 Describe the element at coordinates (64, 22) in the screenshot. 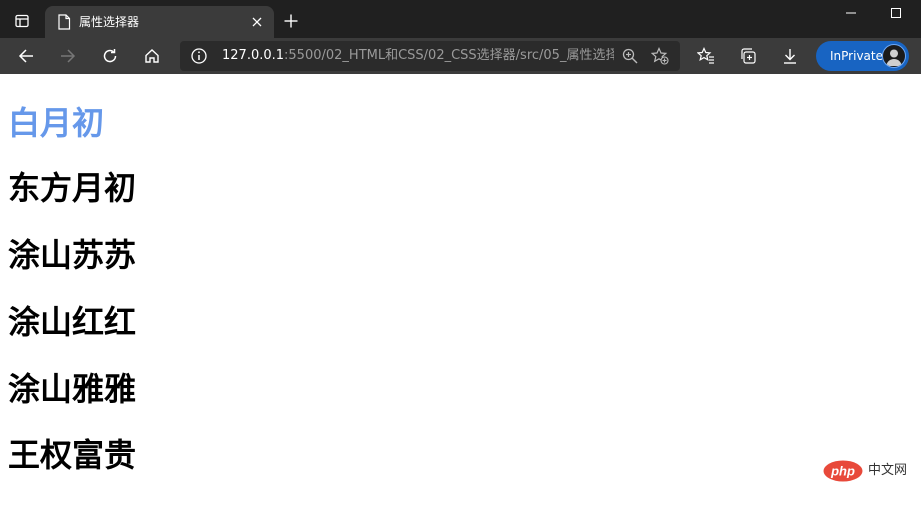

I see `page-icon` at that location.